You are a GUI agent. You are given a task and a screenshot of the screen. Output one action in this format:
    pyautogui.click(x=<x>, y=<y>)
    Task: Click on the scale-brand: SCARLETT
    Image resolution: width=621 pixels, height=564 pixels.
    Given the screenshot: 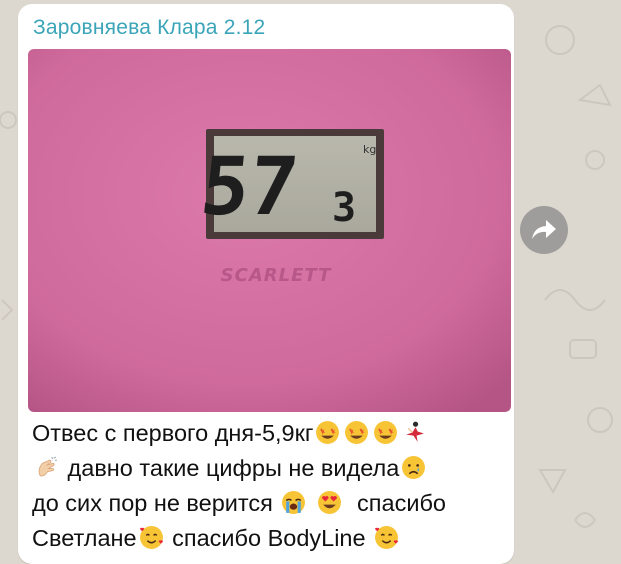 What is the action you would take?
    pyautogui.click(x=276, y=275)
    